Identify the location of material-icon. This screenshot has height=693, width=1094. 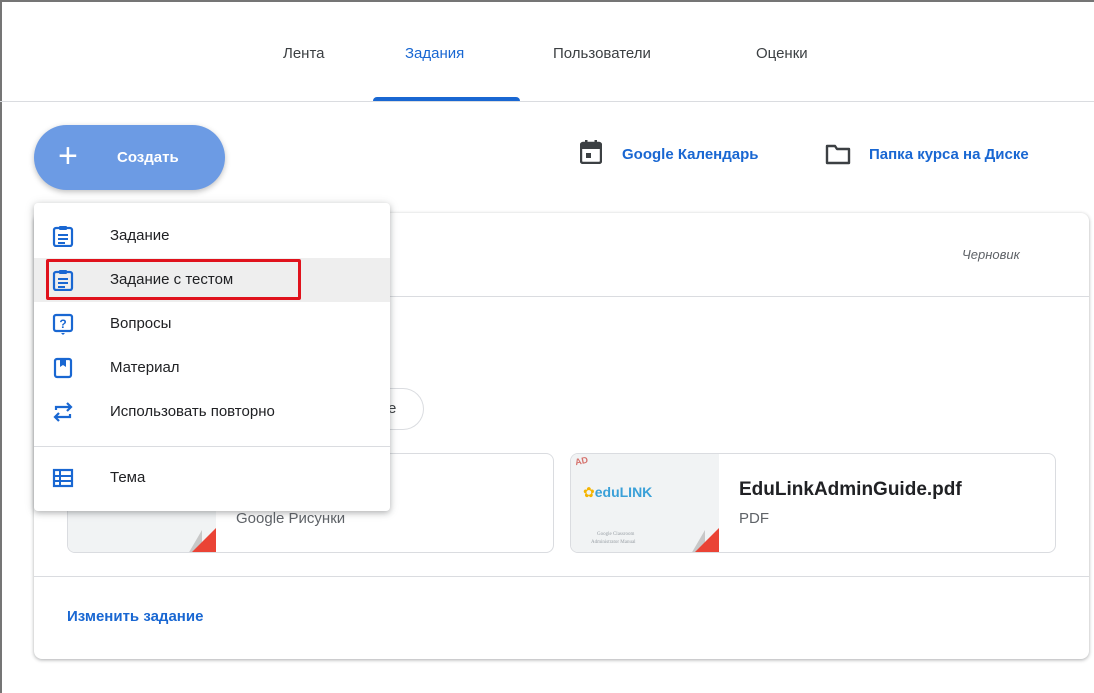
(63, 368).